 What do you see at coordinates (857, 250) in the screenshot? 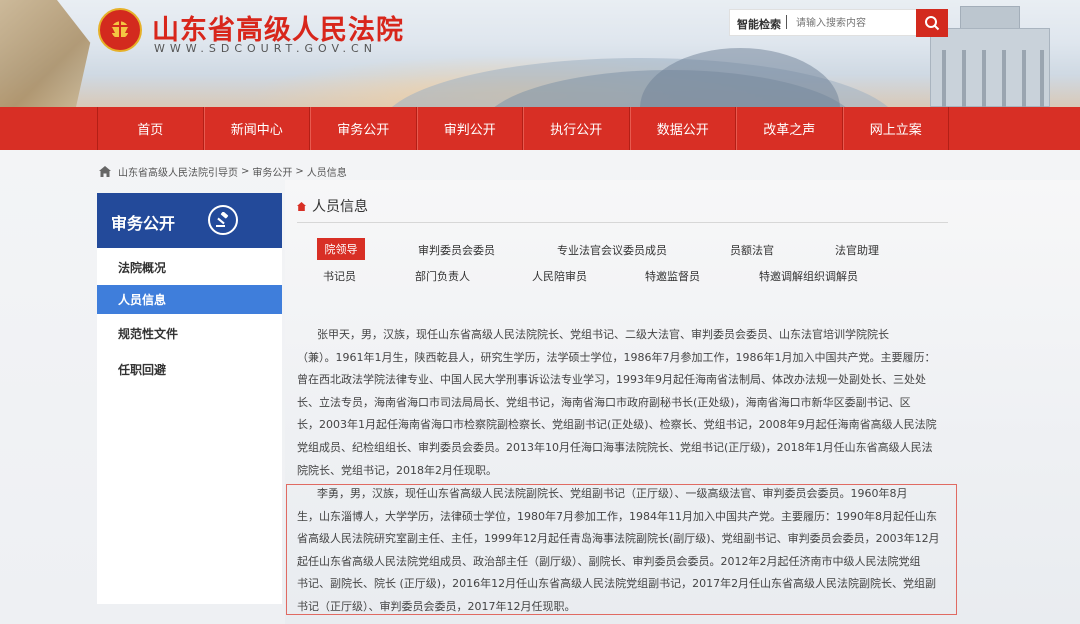
I see `tab-judge-assistants: 法官助理` at bounding box center [857, 250].